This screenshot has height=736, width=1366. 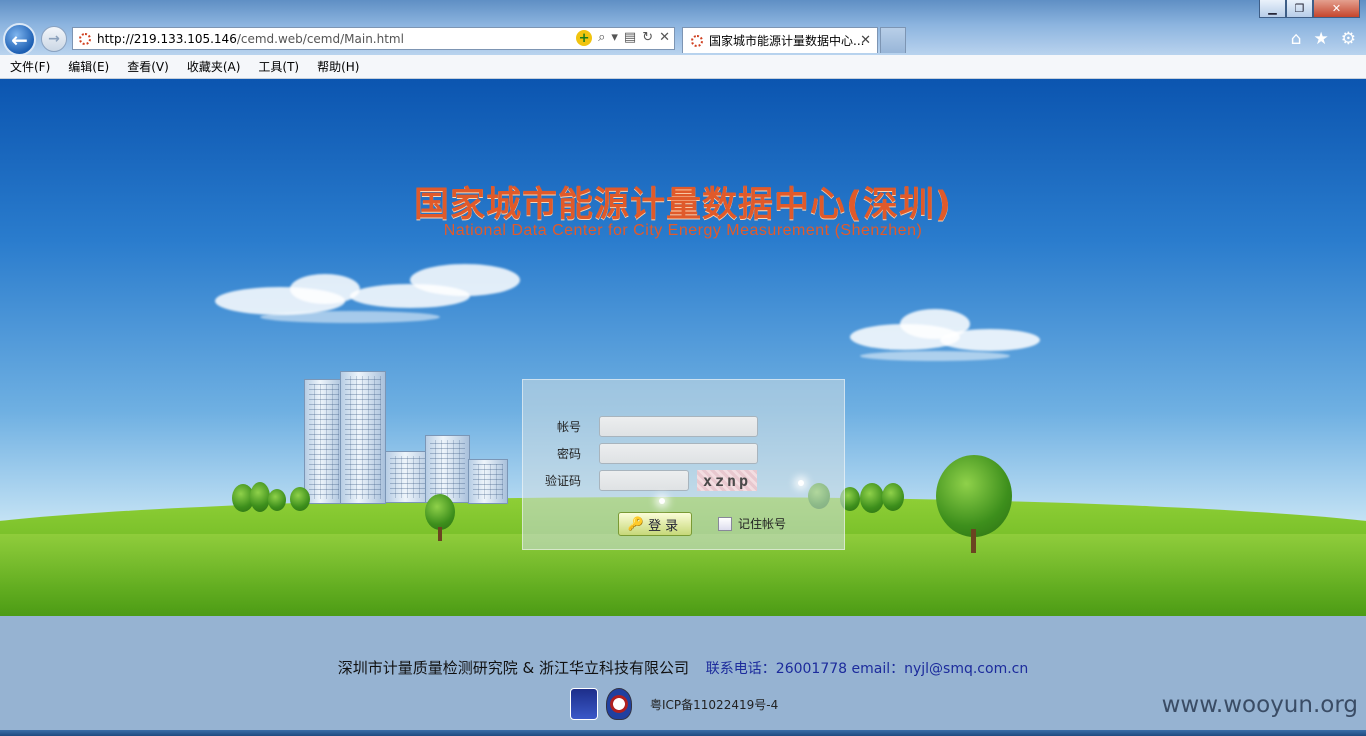 What do you see at coordinates (619, 704) in the screenshot?
I see `emblem-badge-icon` at bounding box center [619, 704].